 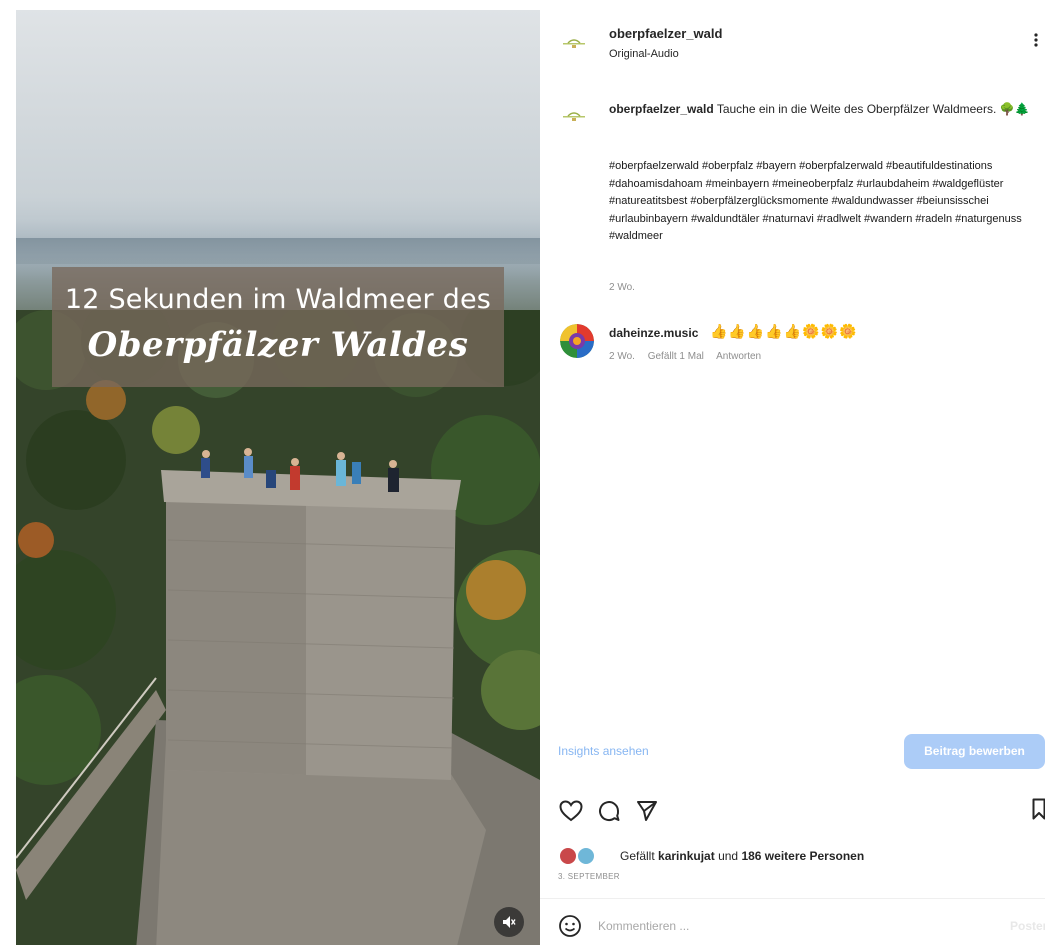 I want to click on commenter-username: daheinze.music, so click(x=653, y=333).